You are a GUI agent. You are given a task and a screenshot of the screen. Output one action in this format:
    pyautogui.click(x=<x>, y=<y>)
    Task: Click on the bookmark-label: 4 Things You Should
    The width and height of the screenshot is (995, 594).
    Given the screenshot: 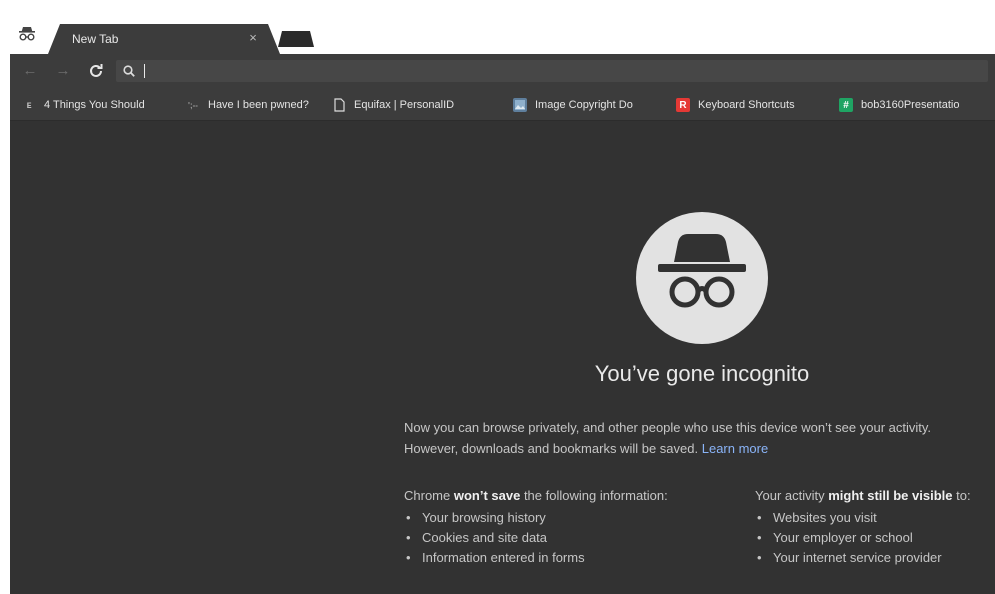 What is the action you would take?
    pyautogui.click(x=94, y=105)
    